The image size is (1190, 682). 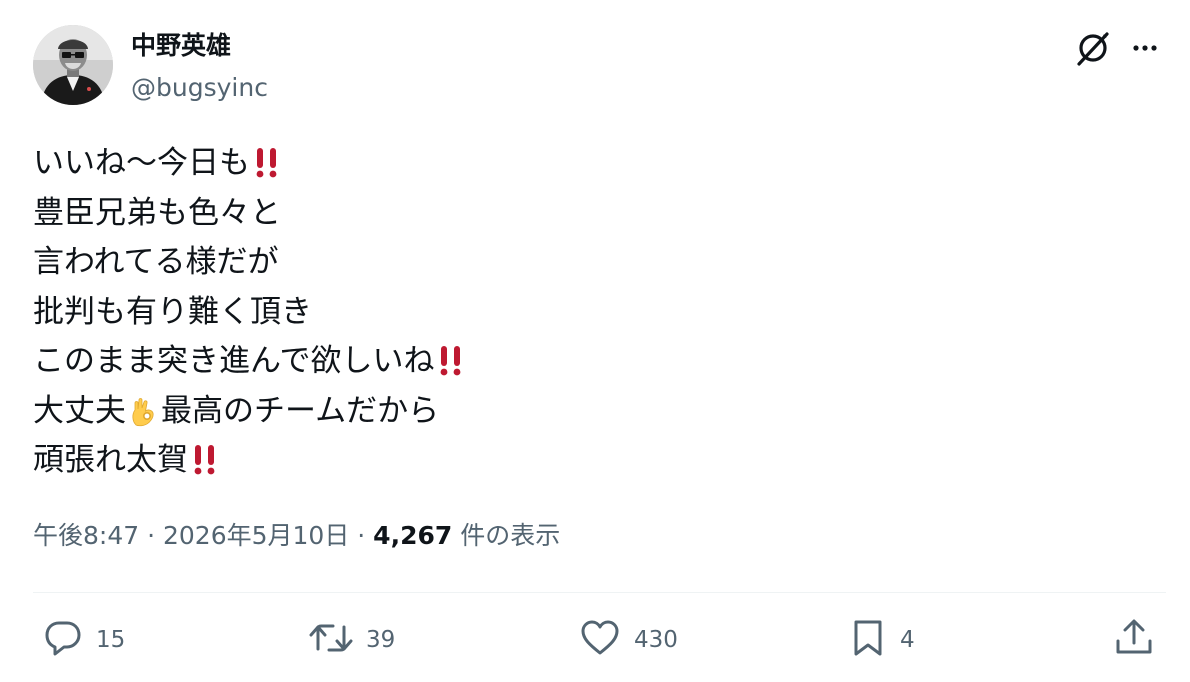 What do you see at coordinates (599, 592) in the screenshot?
I see `divider` at bounding box center [599, 592].